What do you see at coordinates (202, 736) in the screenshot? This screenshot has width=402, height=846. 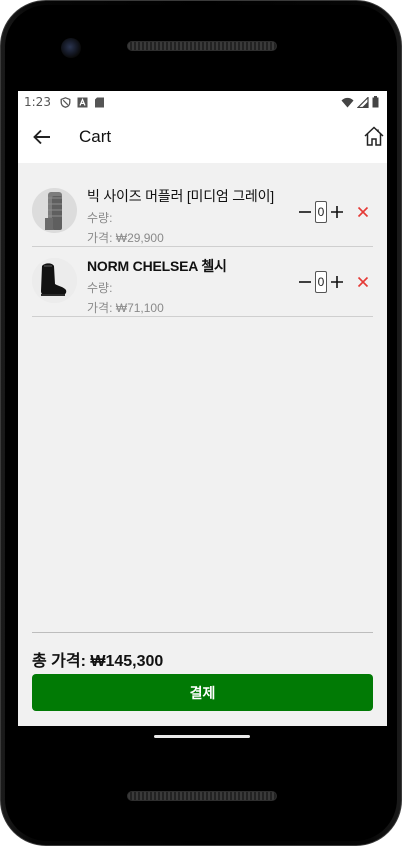 I see `system-home-indicator` at bounding box center [202, 736].